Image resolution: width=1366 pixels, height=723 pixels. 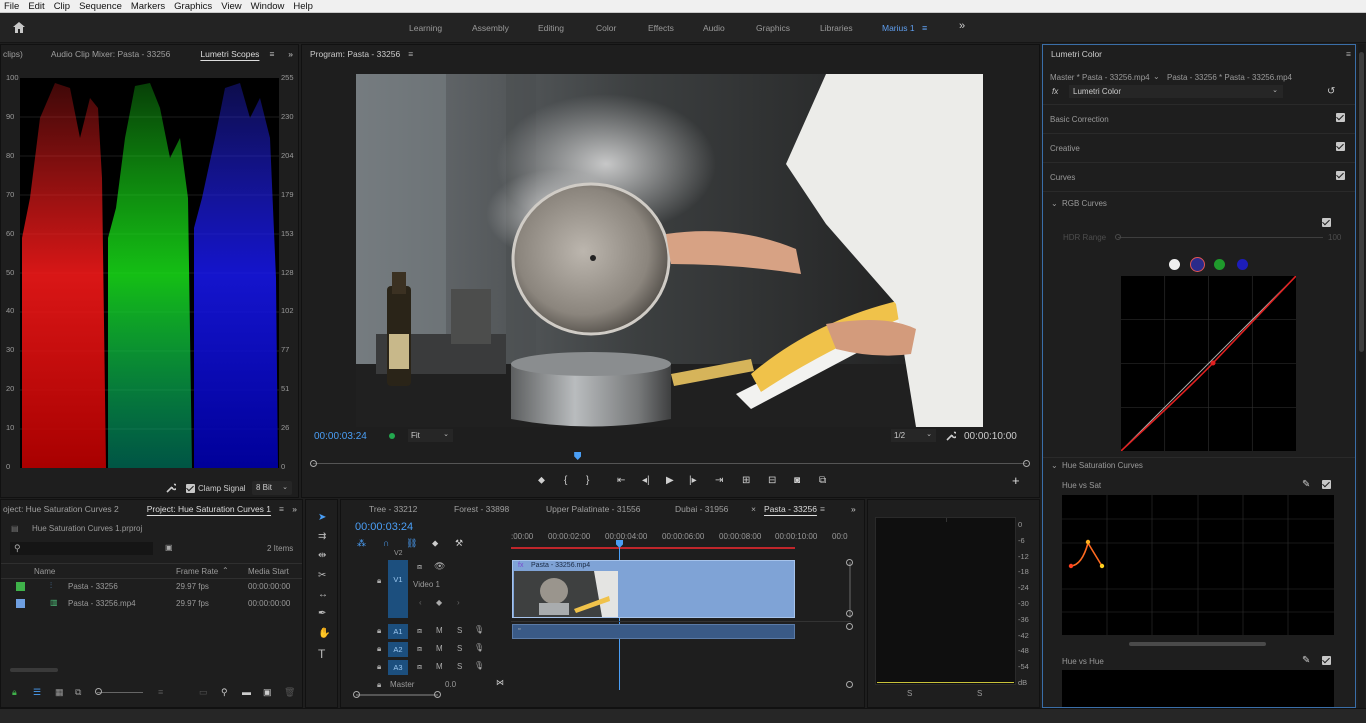 I want to click on step-forward-icon: |▸, so click(x=693, y=480).